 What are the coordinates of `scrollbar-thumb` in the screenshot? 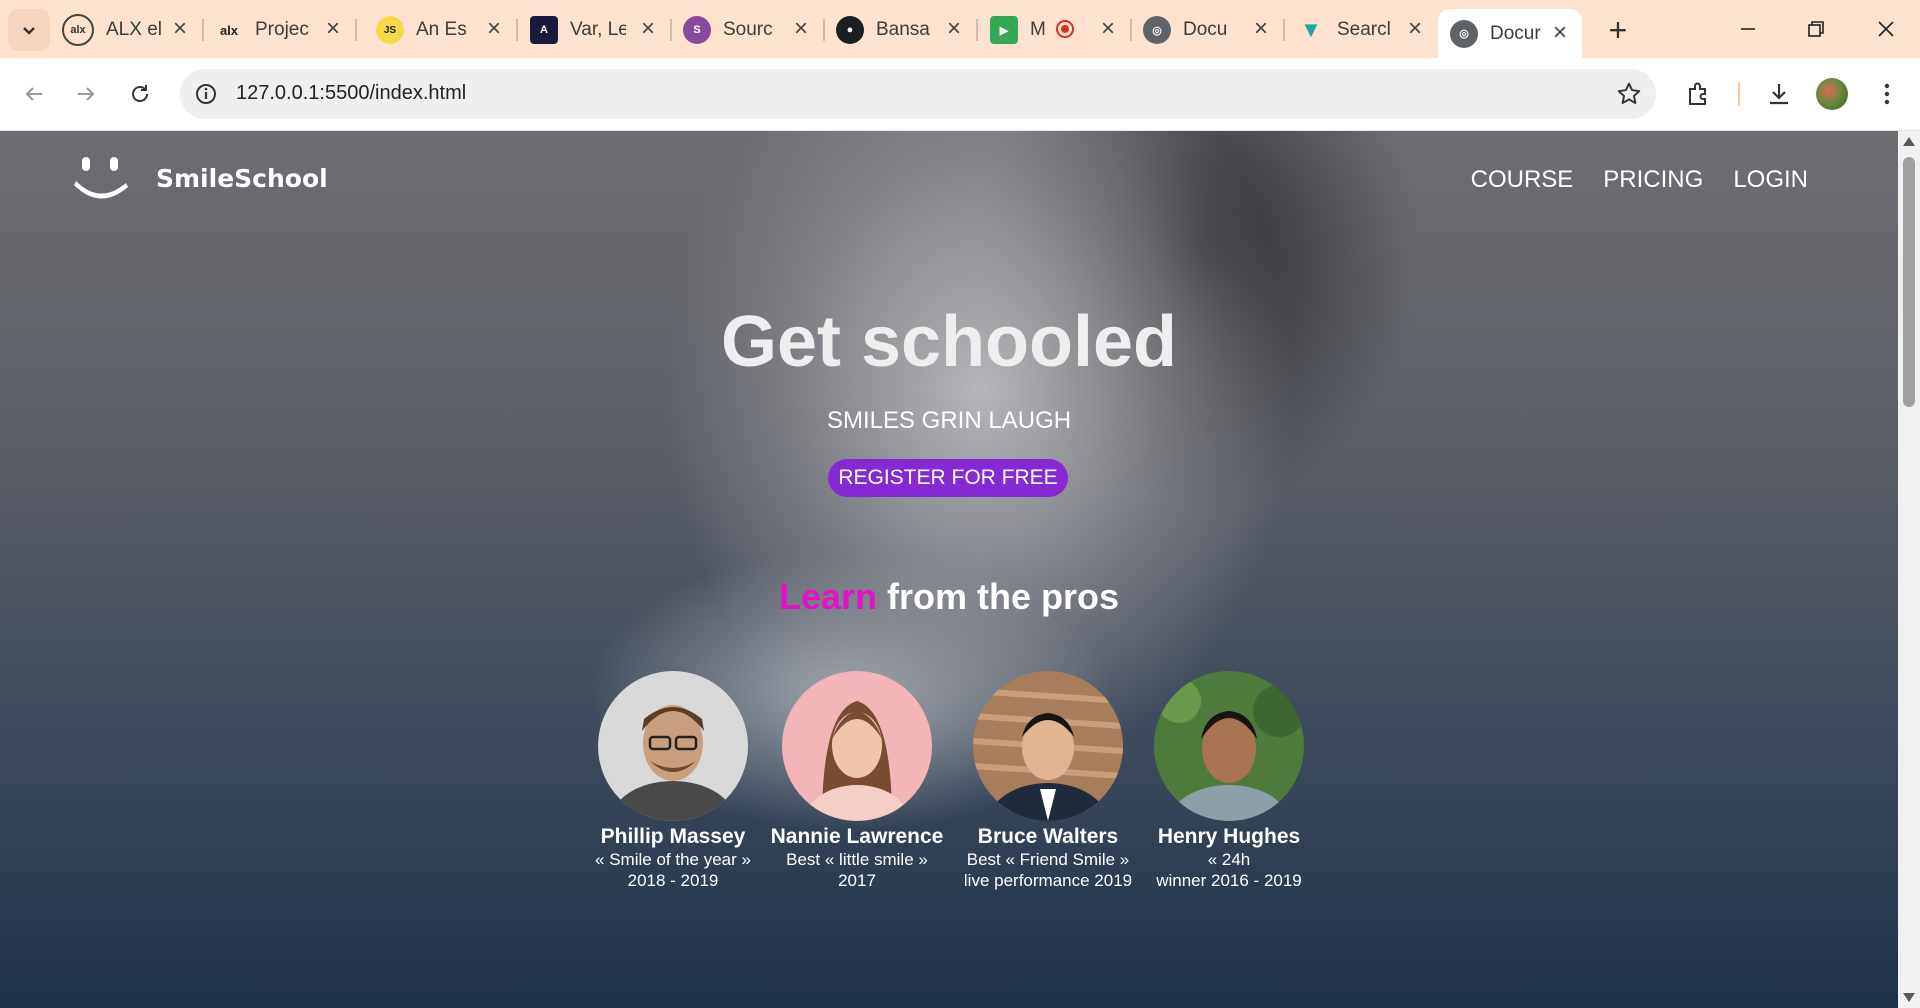 It's located at (1909, 282).